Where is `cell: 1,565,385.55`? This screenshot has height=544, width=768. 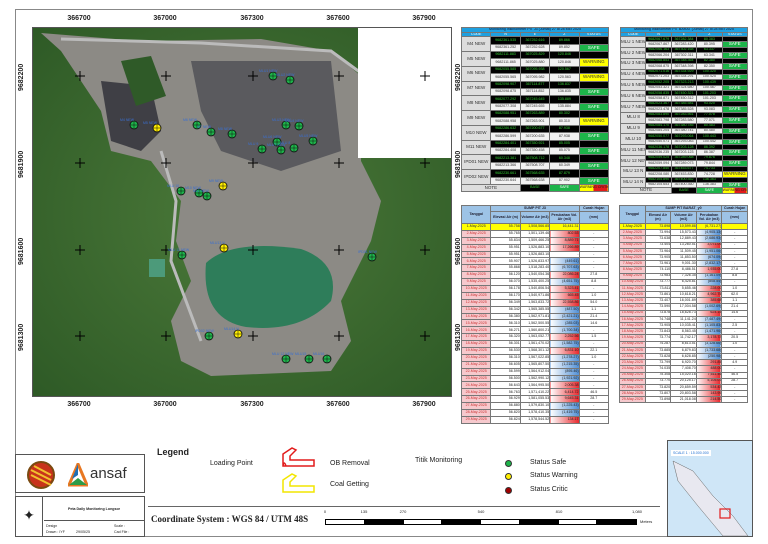
cell: 1,565,385.55 is located at coordinates (535, 309).